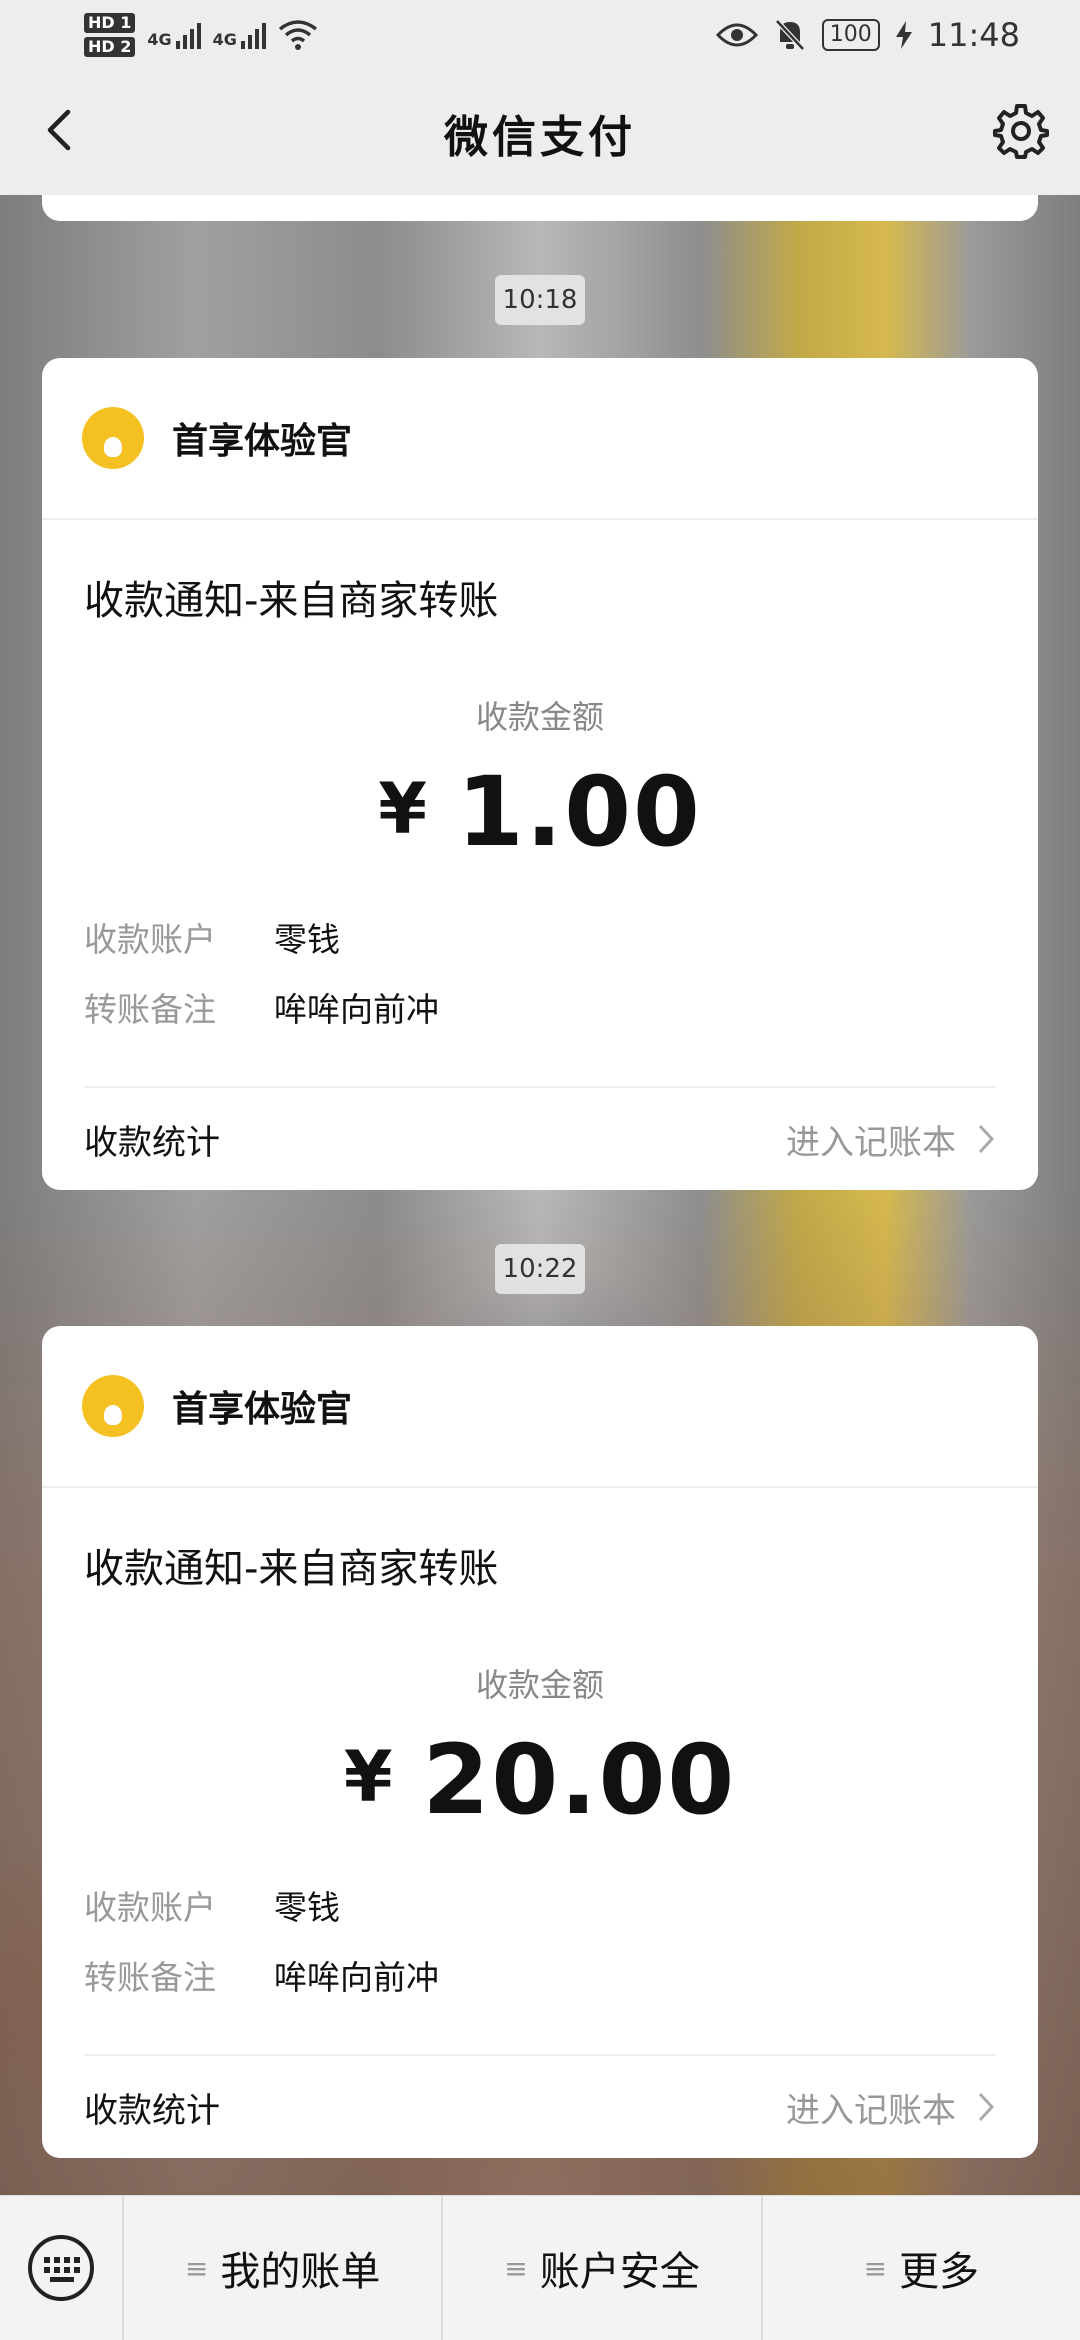 The height and width of the screenshot is (2340, 1080). Describe the element at coordinates (736, 35) in the screenshot. I see `eye-icon` at that location.